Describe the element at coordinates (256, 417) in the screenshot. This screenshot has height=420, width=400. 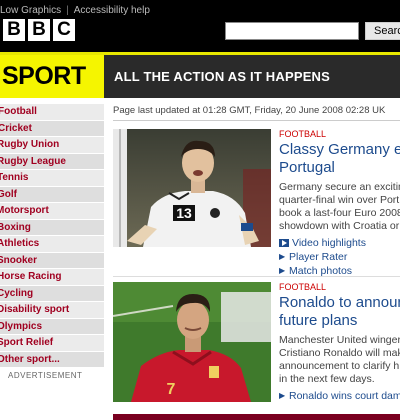
I see `section-bar` at that location.